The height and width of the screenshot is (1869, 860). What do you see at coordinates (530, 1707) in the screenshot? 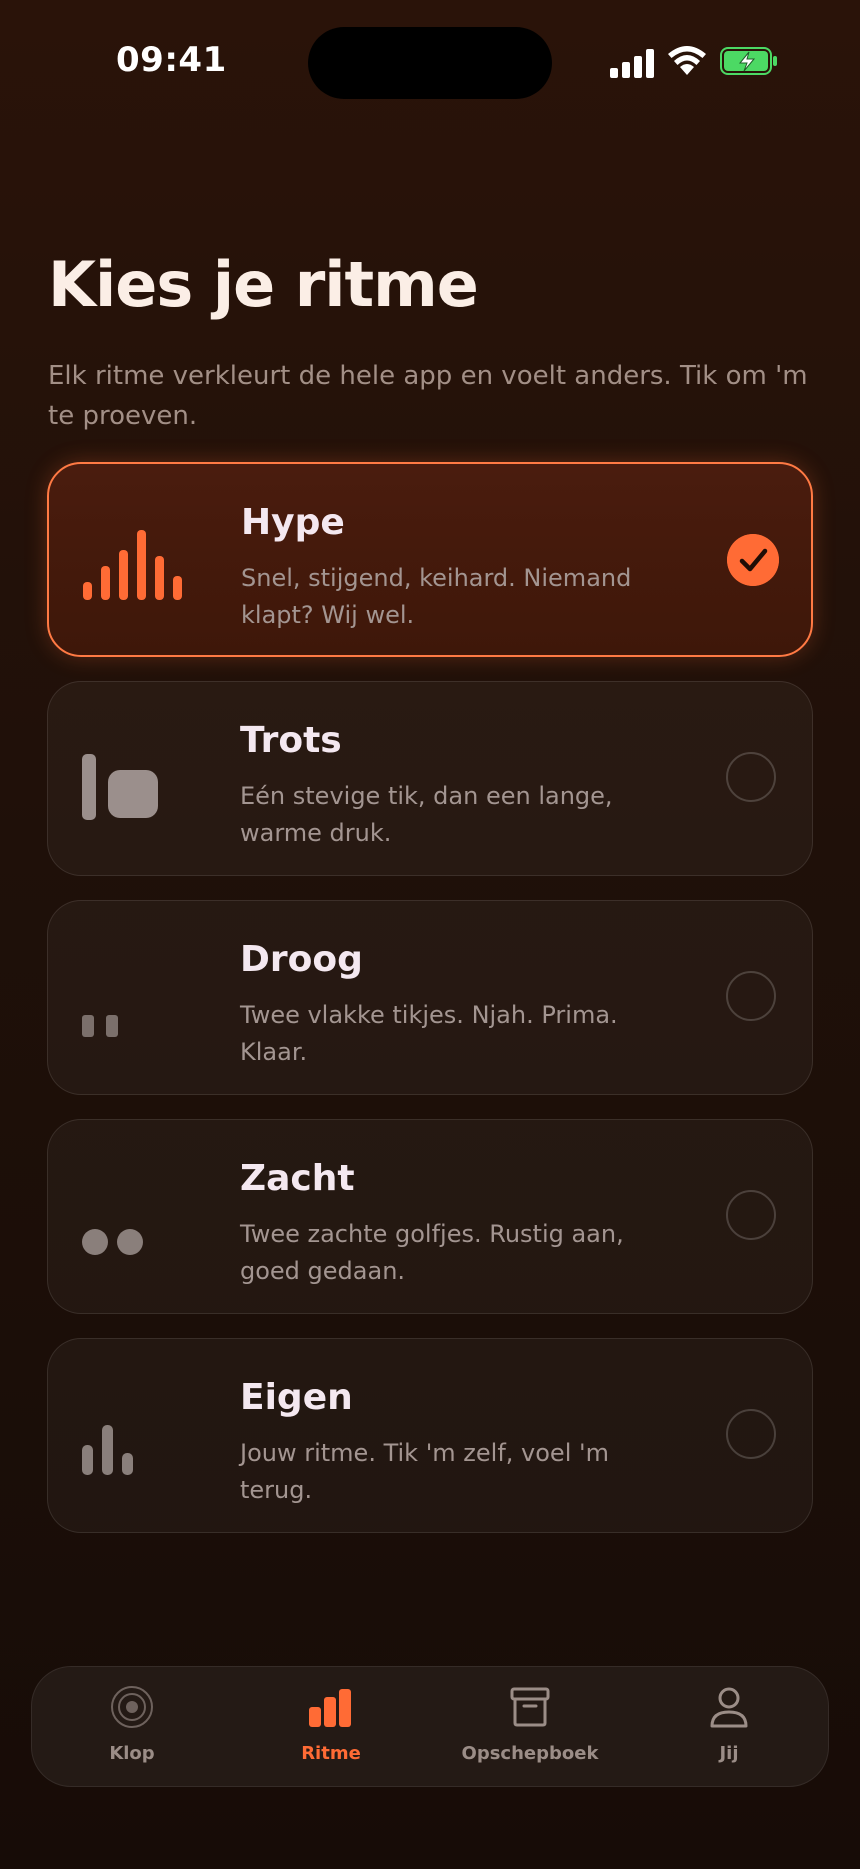
I see `archive-icon` at bounding box center [530, 1707].